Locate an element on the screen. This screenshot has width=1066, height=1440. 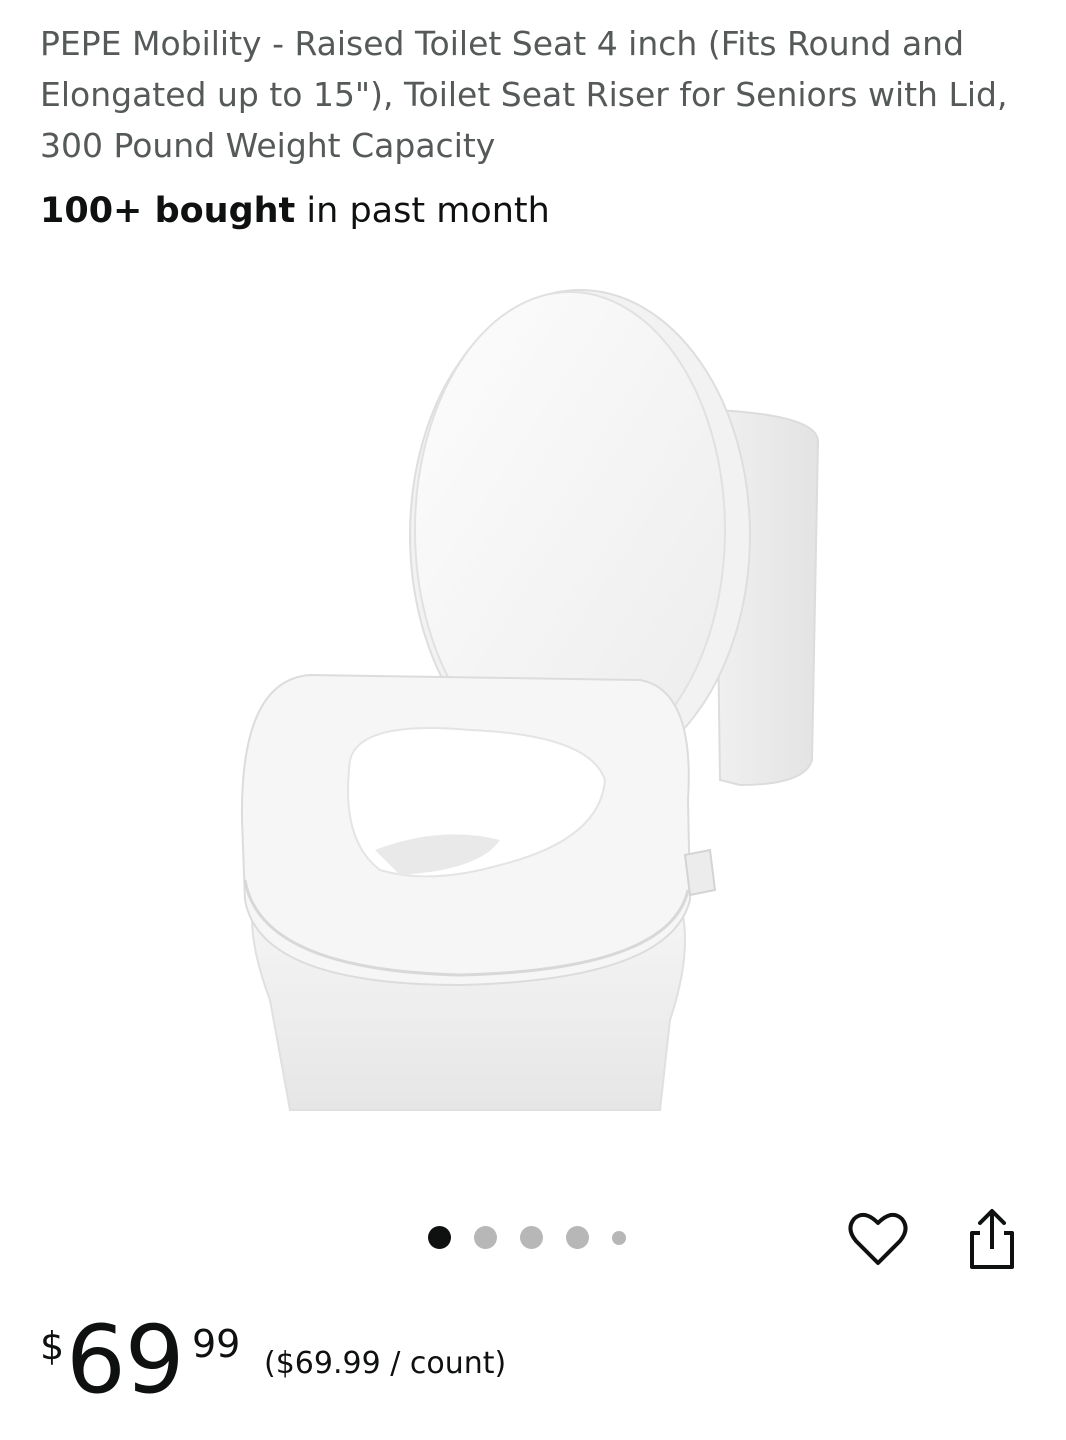
unit-price: ($69.99 / count) is located at coordinates (385, 1363).